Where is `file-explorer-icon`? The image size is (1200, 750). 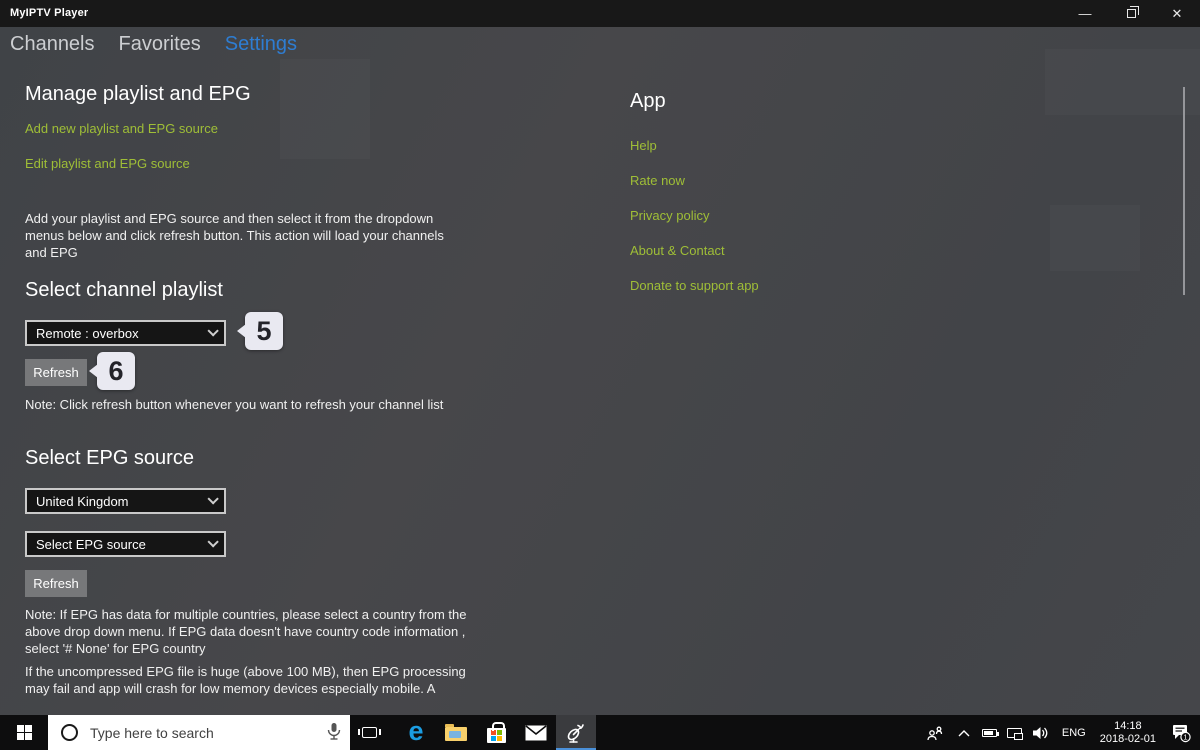
file-explorer-icon is located at coordinates (456, 732).